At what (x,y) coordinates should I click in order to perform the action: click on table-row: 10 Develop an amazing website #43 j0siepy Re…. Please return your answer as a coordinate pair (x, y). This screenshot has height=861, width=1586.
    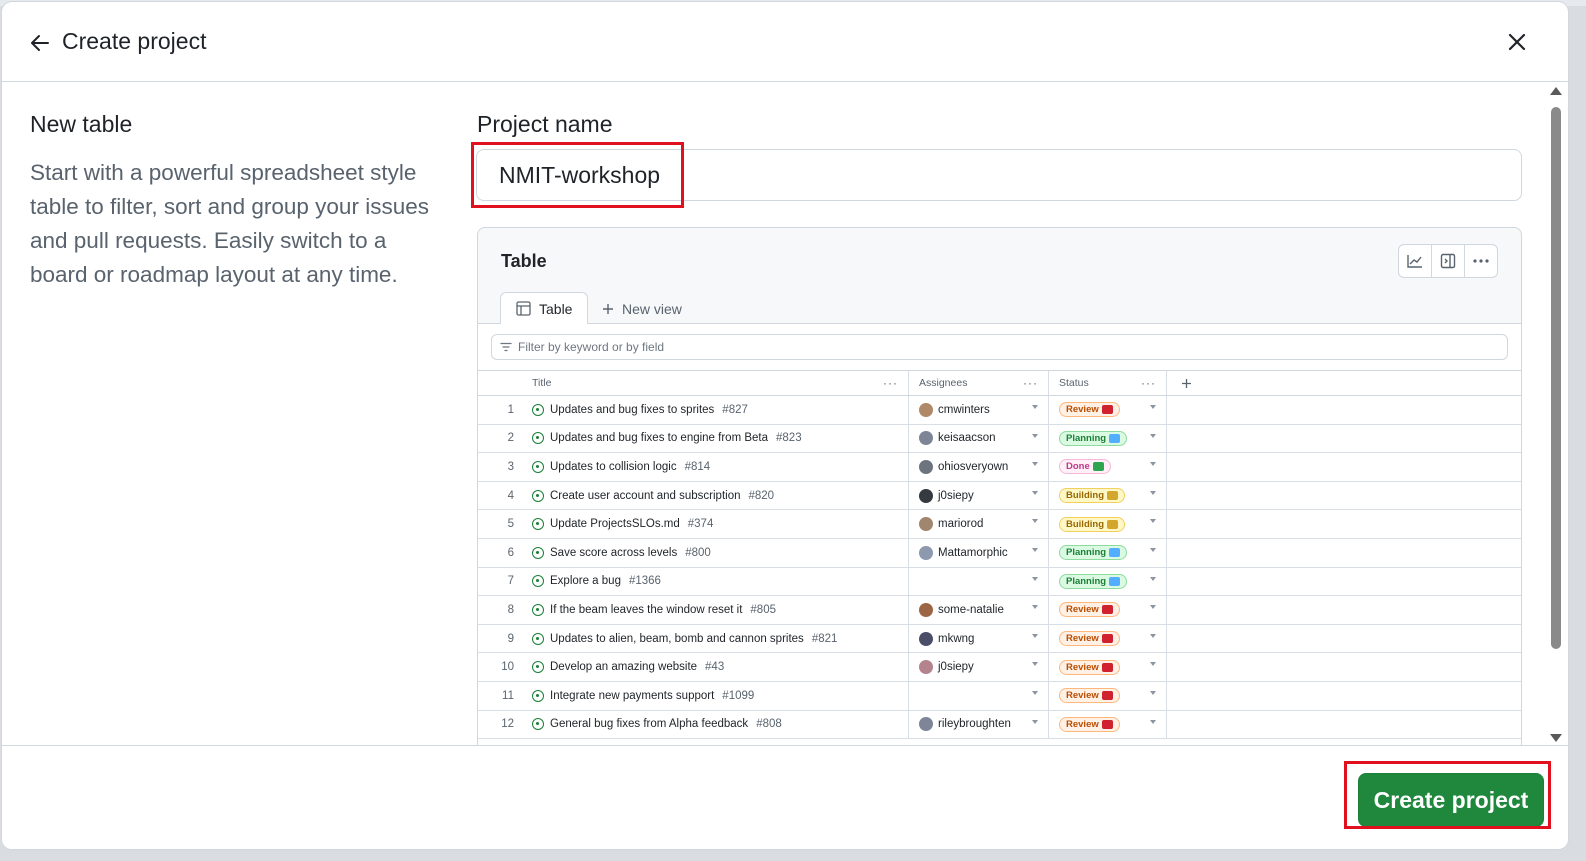
    Looking at the image, I should click on (999, 667).